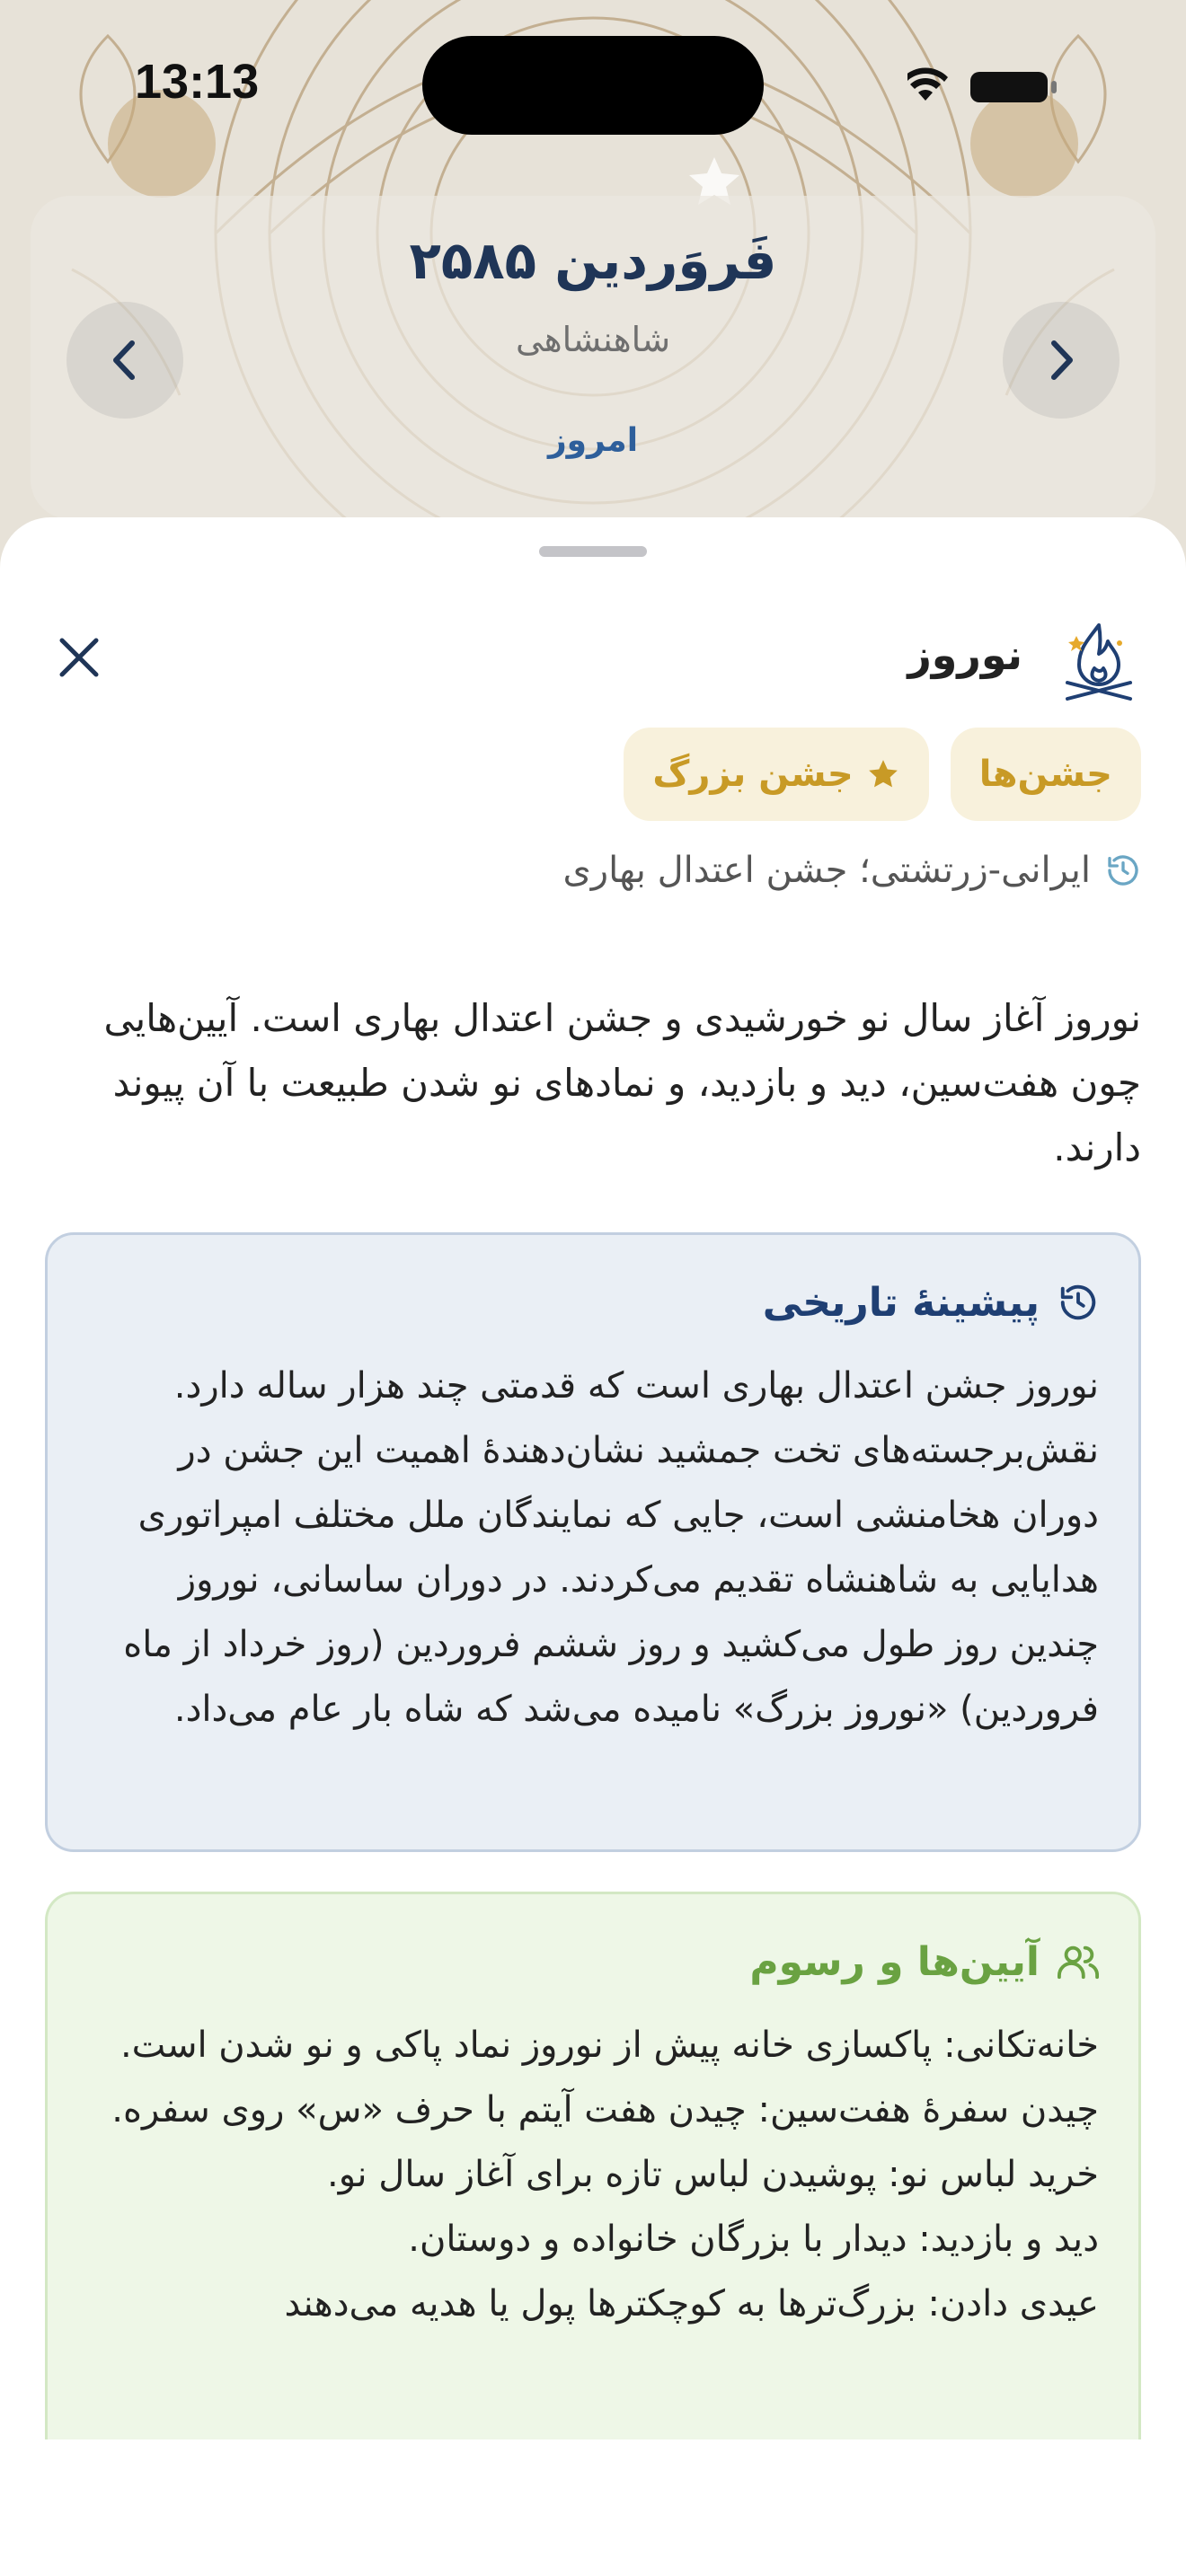 This screenshot has height=2576, width=1186. What do you see at coordinates (1013, 87) in the screenshot?
I see `battery-icon` at bounding box center [1013, 87].